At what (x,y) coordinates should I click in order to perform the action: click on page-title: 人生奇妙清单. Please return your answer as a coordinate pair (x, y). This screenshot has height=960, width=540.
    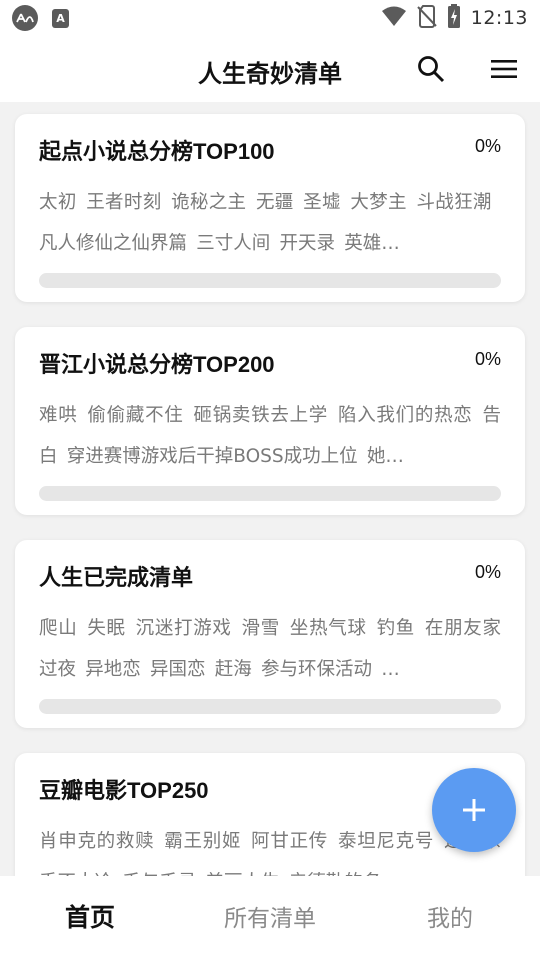
    Looking at the image, I should click on (270, 74).